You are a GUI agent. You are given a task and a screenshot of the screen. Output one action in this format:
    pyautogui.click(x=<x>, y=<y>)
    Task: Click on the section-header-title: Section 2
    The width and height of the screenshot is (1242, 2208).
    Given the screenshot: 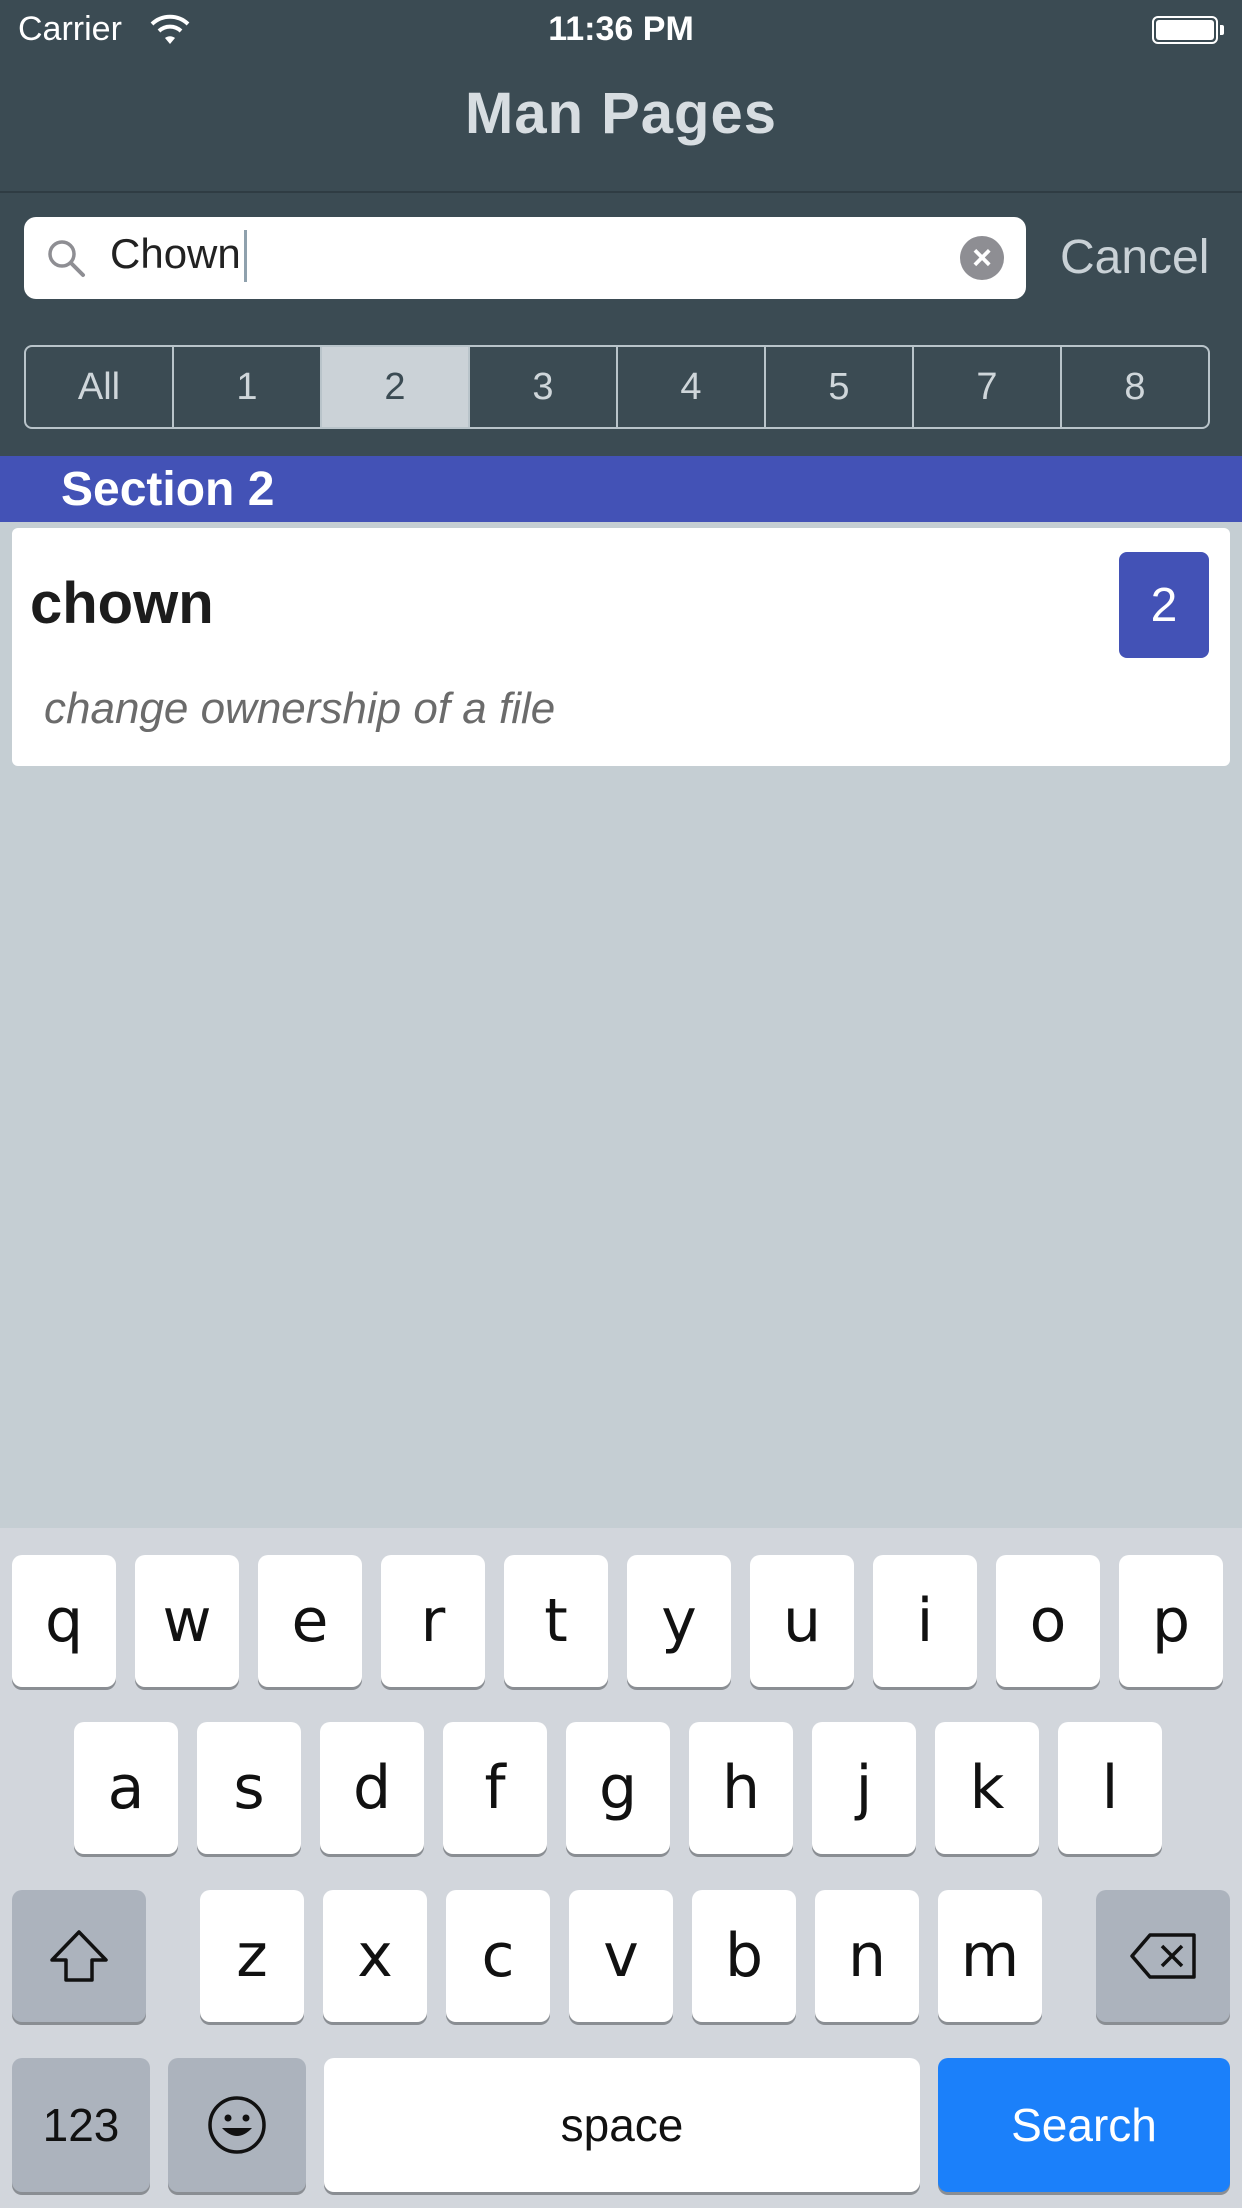 What is the action you would take?
    pyautogui.click(x=168, y=489)
    